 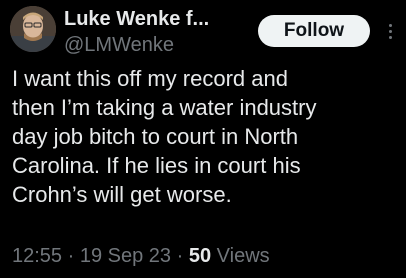 What do you see at coordinates (125, 256) in the screenshot?
I see `tweet-date: 19 Sep 23` at bounding box center [125, 256].